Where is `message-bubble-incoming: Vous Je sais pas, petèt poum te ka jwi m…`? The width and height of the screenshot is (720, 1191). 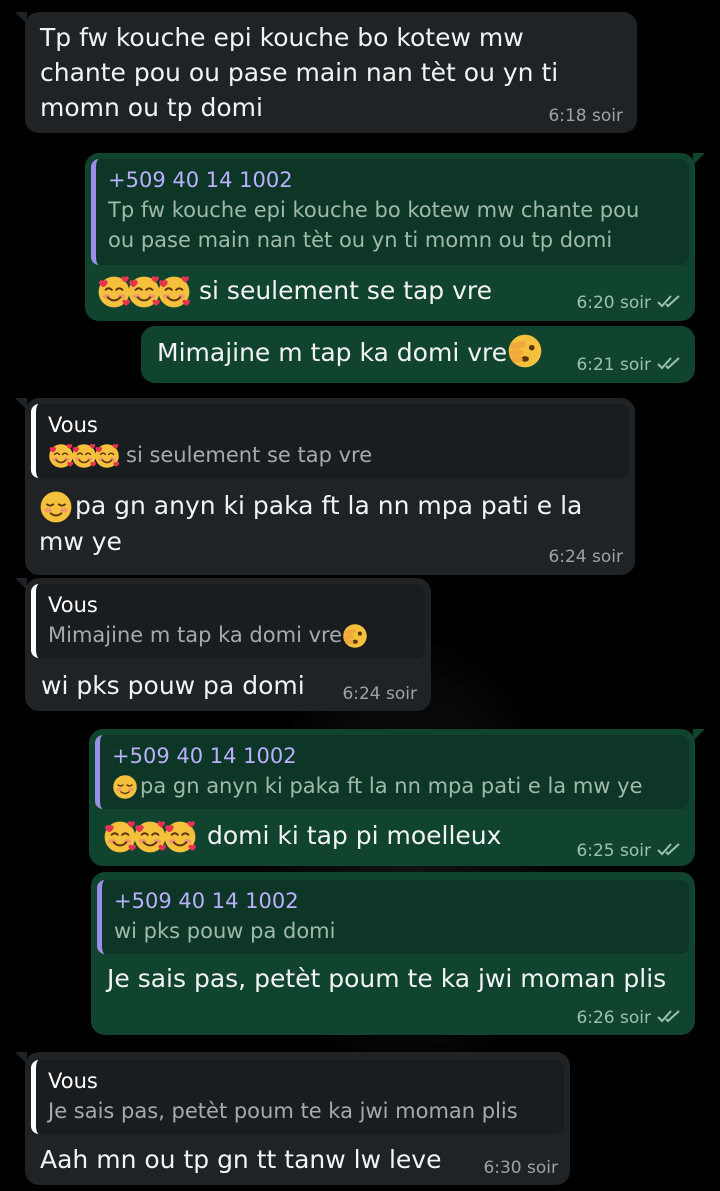
message-bubble-incoming: Vous Je sais pas, petèt poum te ka jwi m… is located at coordinates (292, 1118).